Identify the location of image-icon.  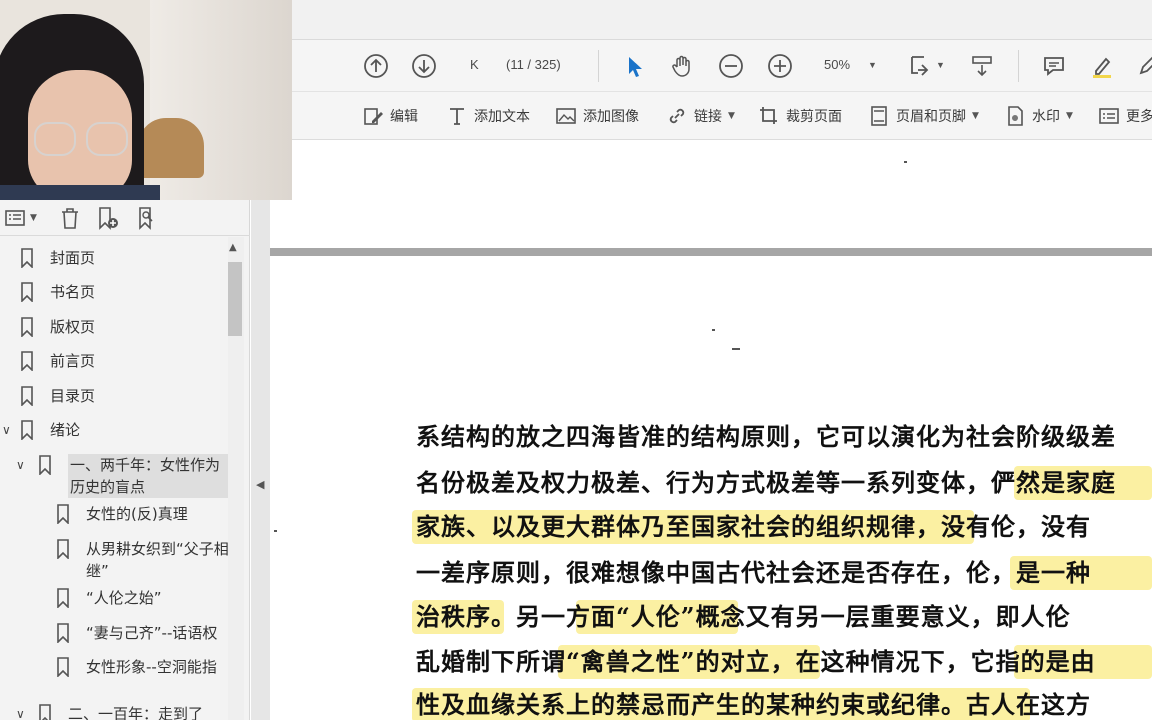
(566, 116).